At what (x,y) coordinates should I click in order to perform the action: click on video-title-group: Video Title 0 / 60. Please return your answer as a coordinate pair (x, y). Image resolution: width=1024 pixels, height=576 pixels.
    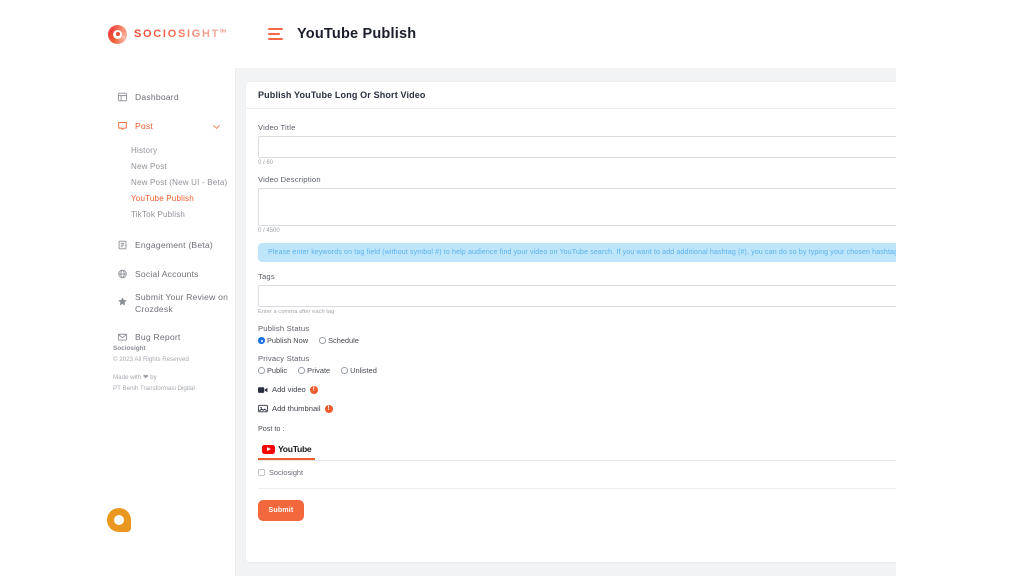
    Looking at the image, I should click on (577, 144).